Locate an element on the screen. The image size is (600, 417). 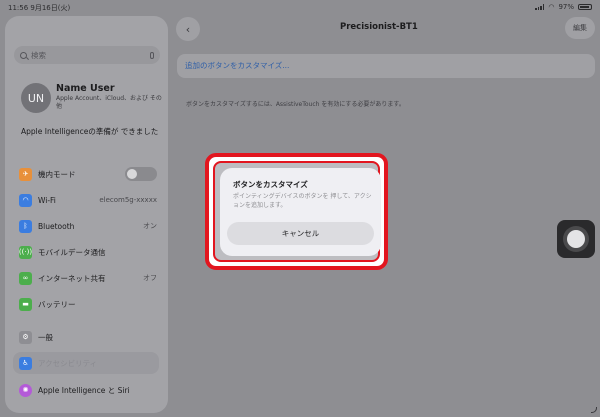
avatar: UN is located at coordinates (36, 98).